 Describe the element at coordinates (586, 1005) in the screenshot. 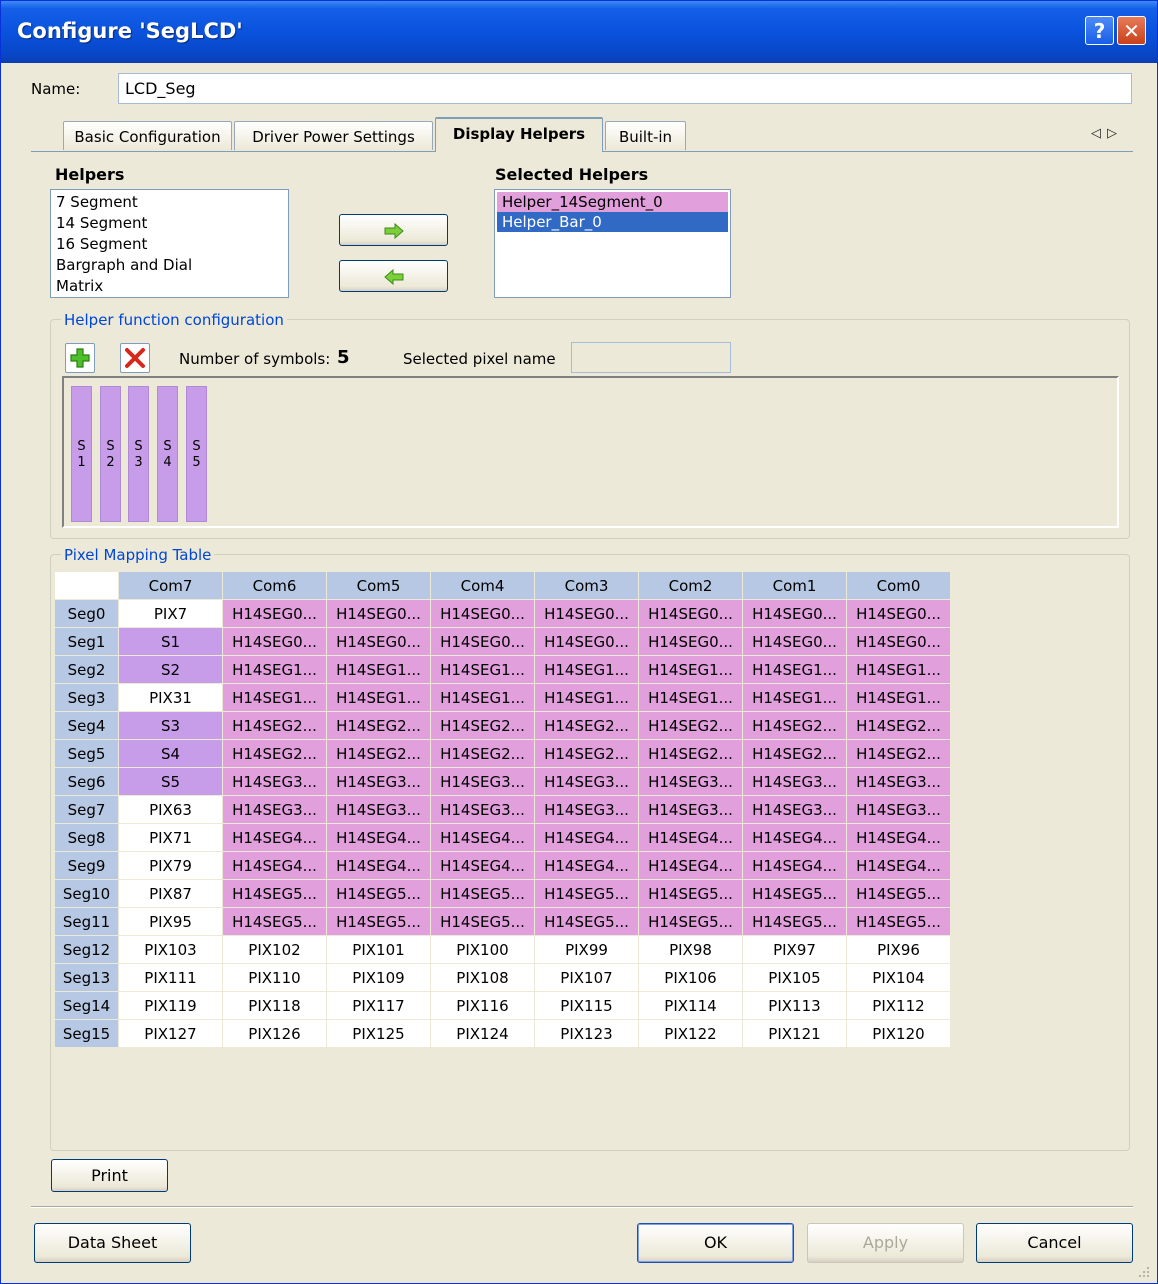

I see `table-cell: PIX115` at that location.